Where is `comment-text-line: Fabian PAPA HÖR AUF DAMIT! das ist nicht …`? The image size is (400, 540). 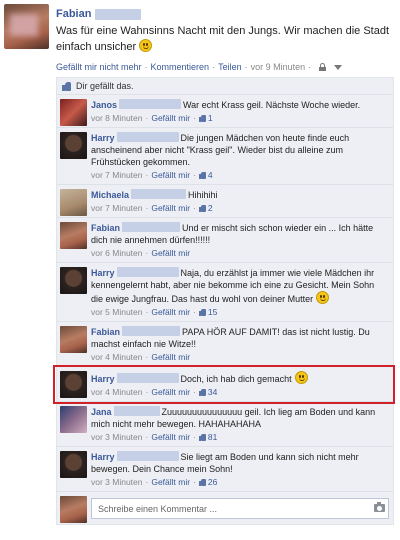
comment-text-line: Fabian PAPA HÖR AUF DAMIT! das ist nicht … is located at coordinates (239, 338).